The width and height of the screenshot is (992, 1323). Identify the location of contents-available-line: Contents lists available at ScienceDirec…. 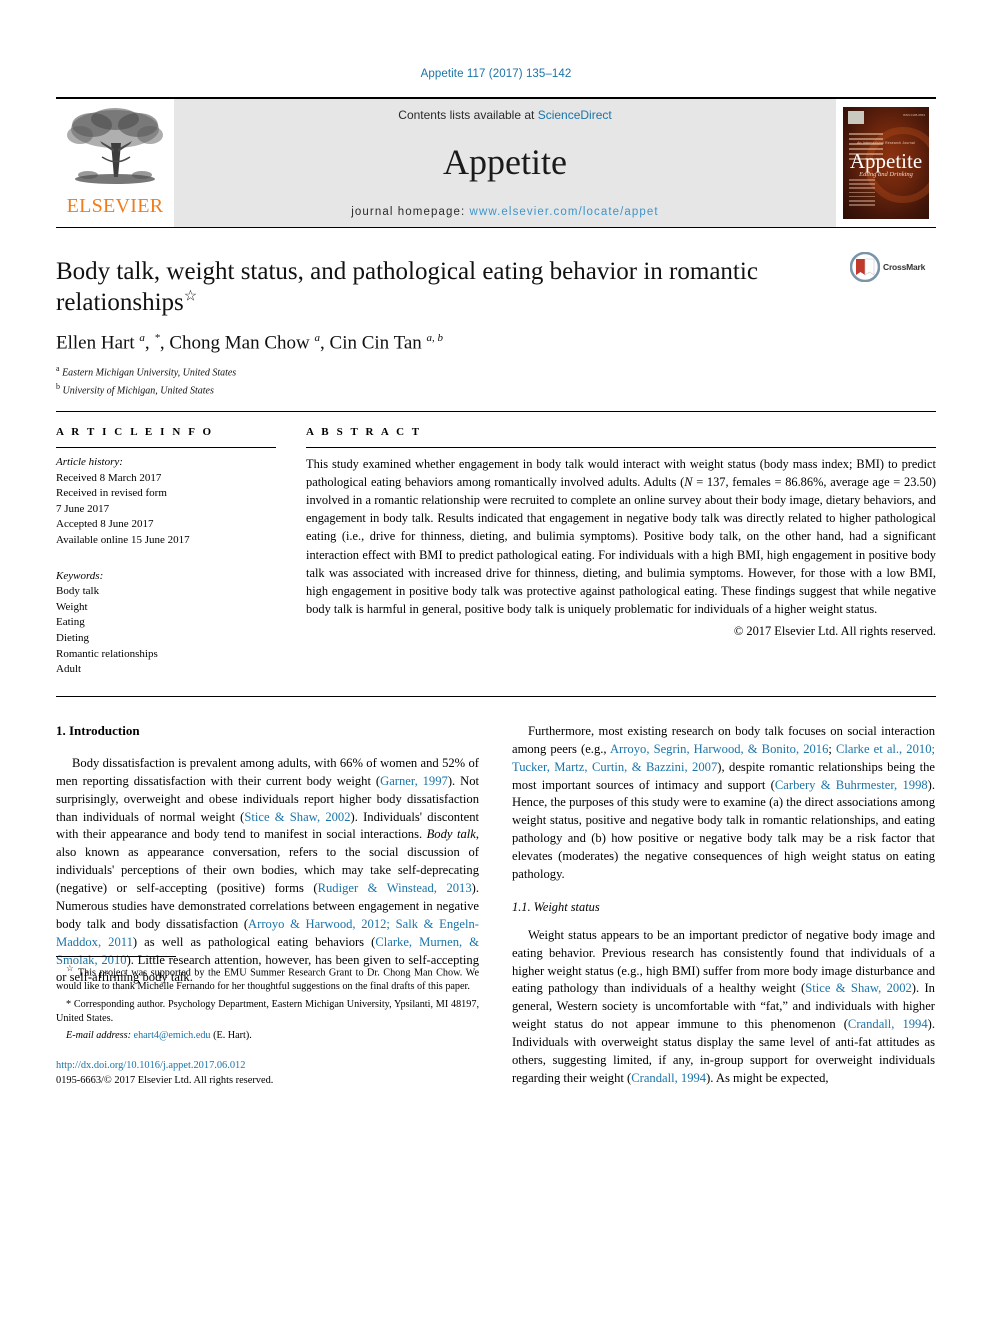
(504, 115).